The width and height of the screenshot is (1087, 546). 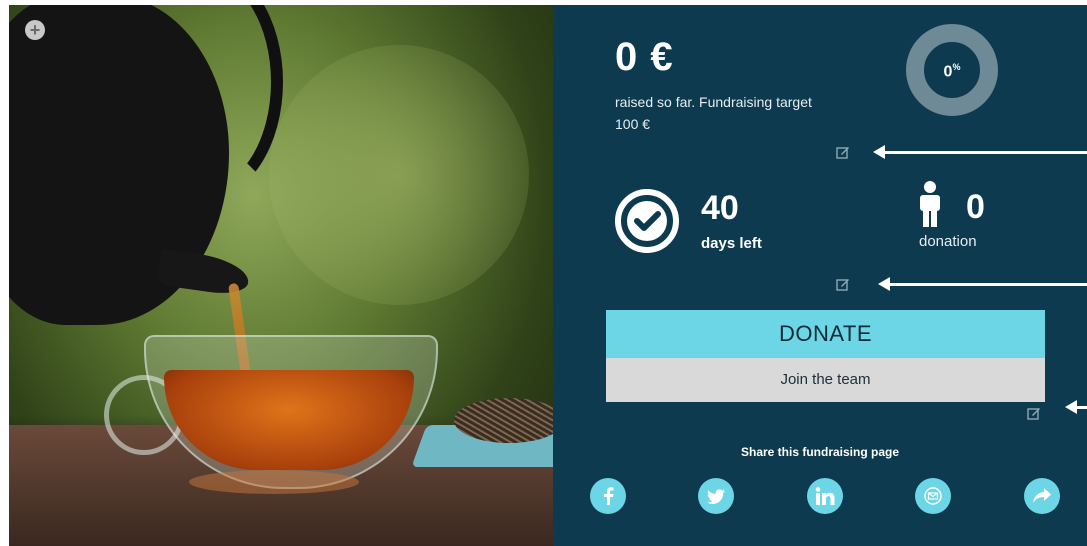 I want to click on facebook-icon, so click(x=609, y=496).